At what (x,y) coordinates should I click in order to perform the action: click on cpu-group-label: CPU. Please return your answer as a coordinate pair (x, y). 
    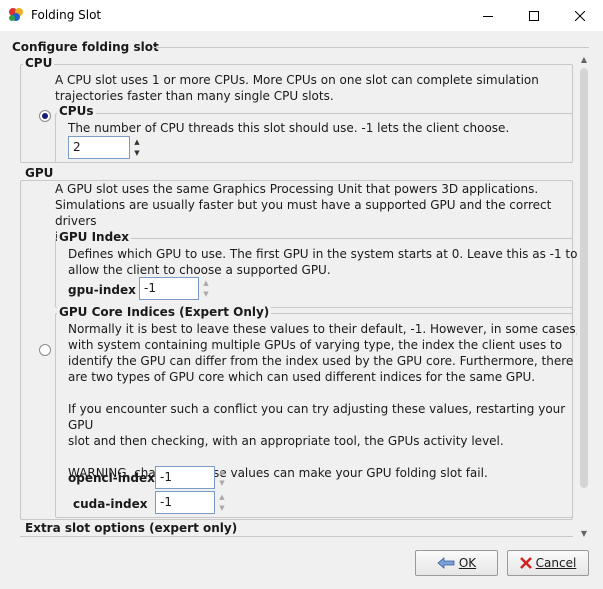
    Looking at the image, I should click on (39, 63).